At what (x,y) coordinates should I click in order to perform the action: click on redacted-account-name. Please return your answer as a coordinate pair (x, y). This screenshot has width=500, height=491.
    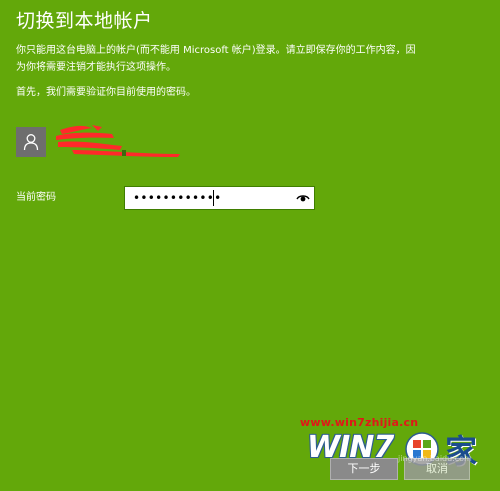
    Looking at the image, I should click on (118, 141).